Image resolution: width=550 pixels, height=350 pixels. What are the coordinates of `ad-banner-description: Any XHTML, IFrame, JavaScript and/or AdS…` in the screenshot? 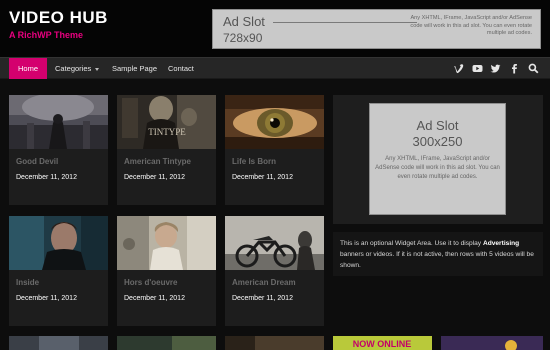 It's located at (471, 26).